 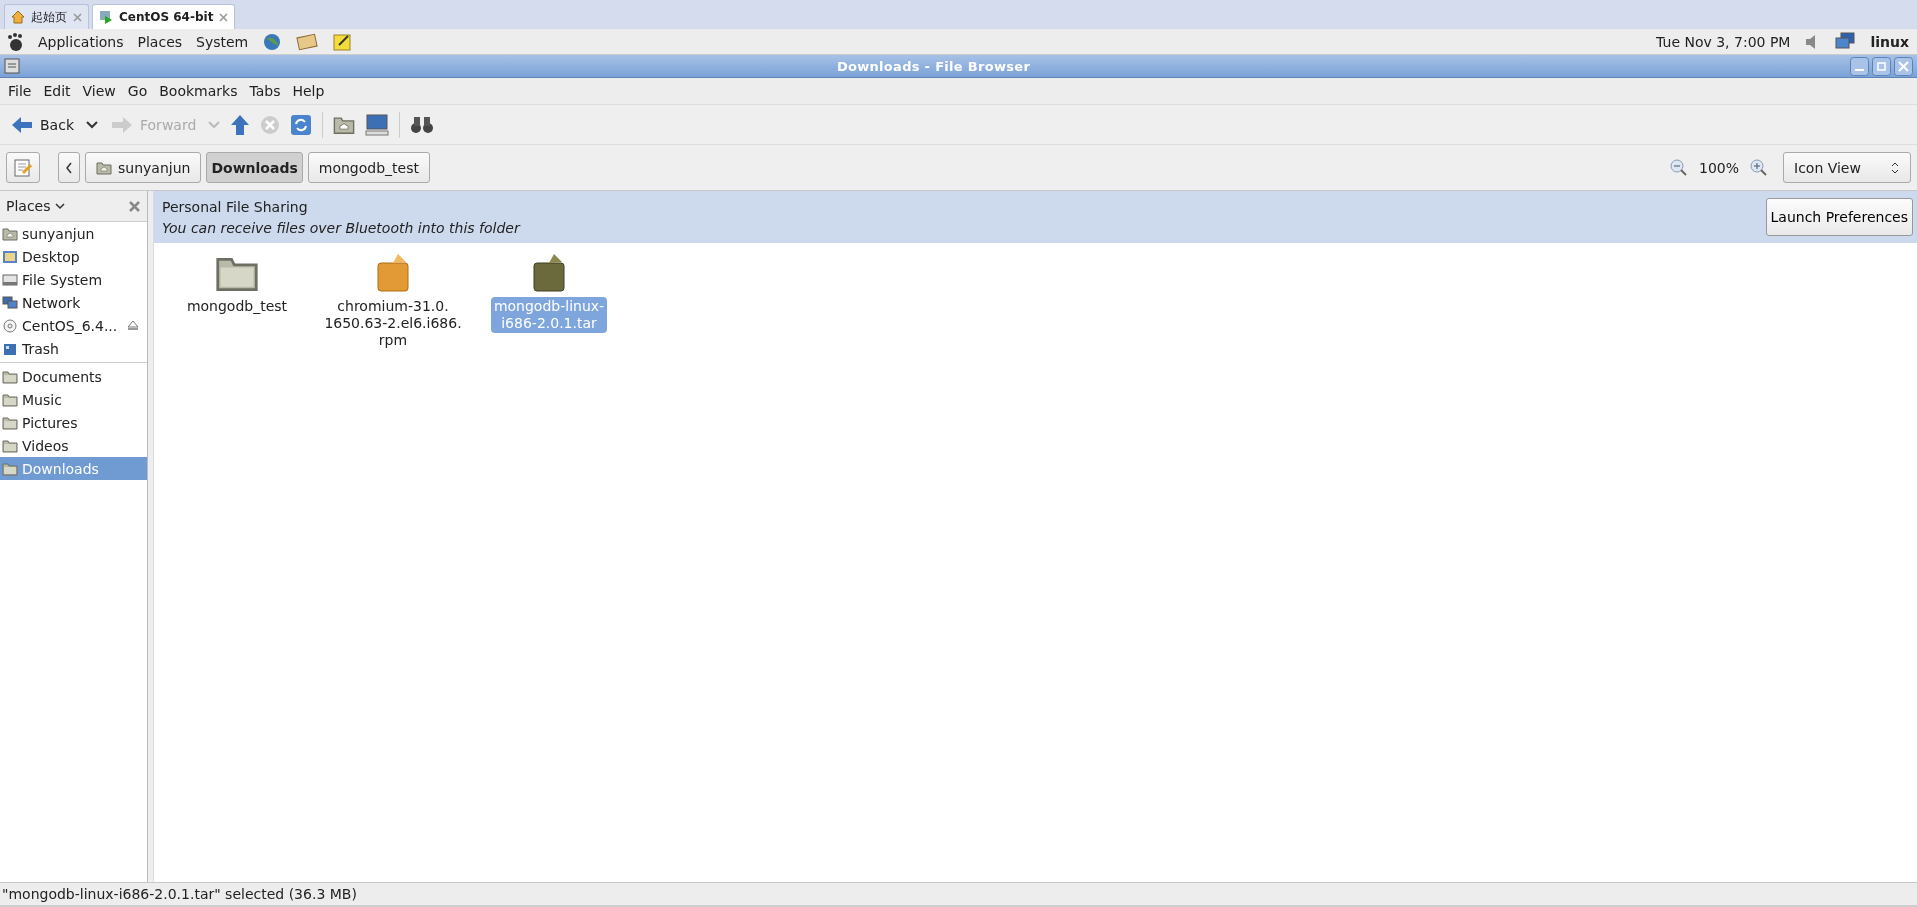 I want to click on edit-icon, so click(x=23, y=167).